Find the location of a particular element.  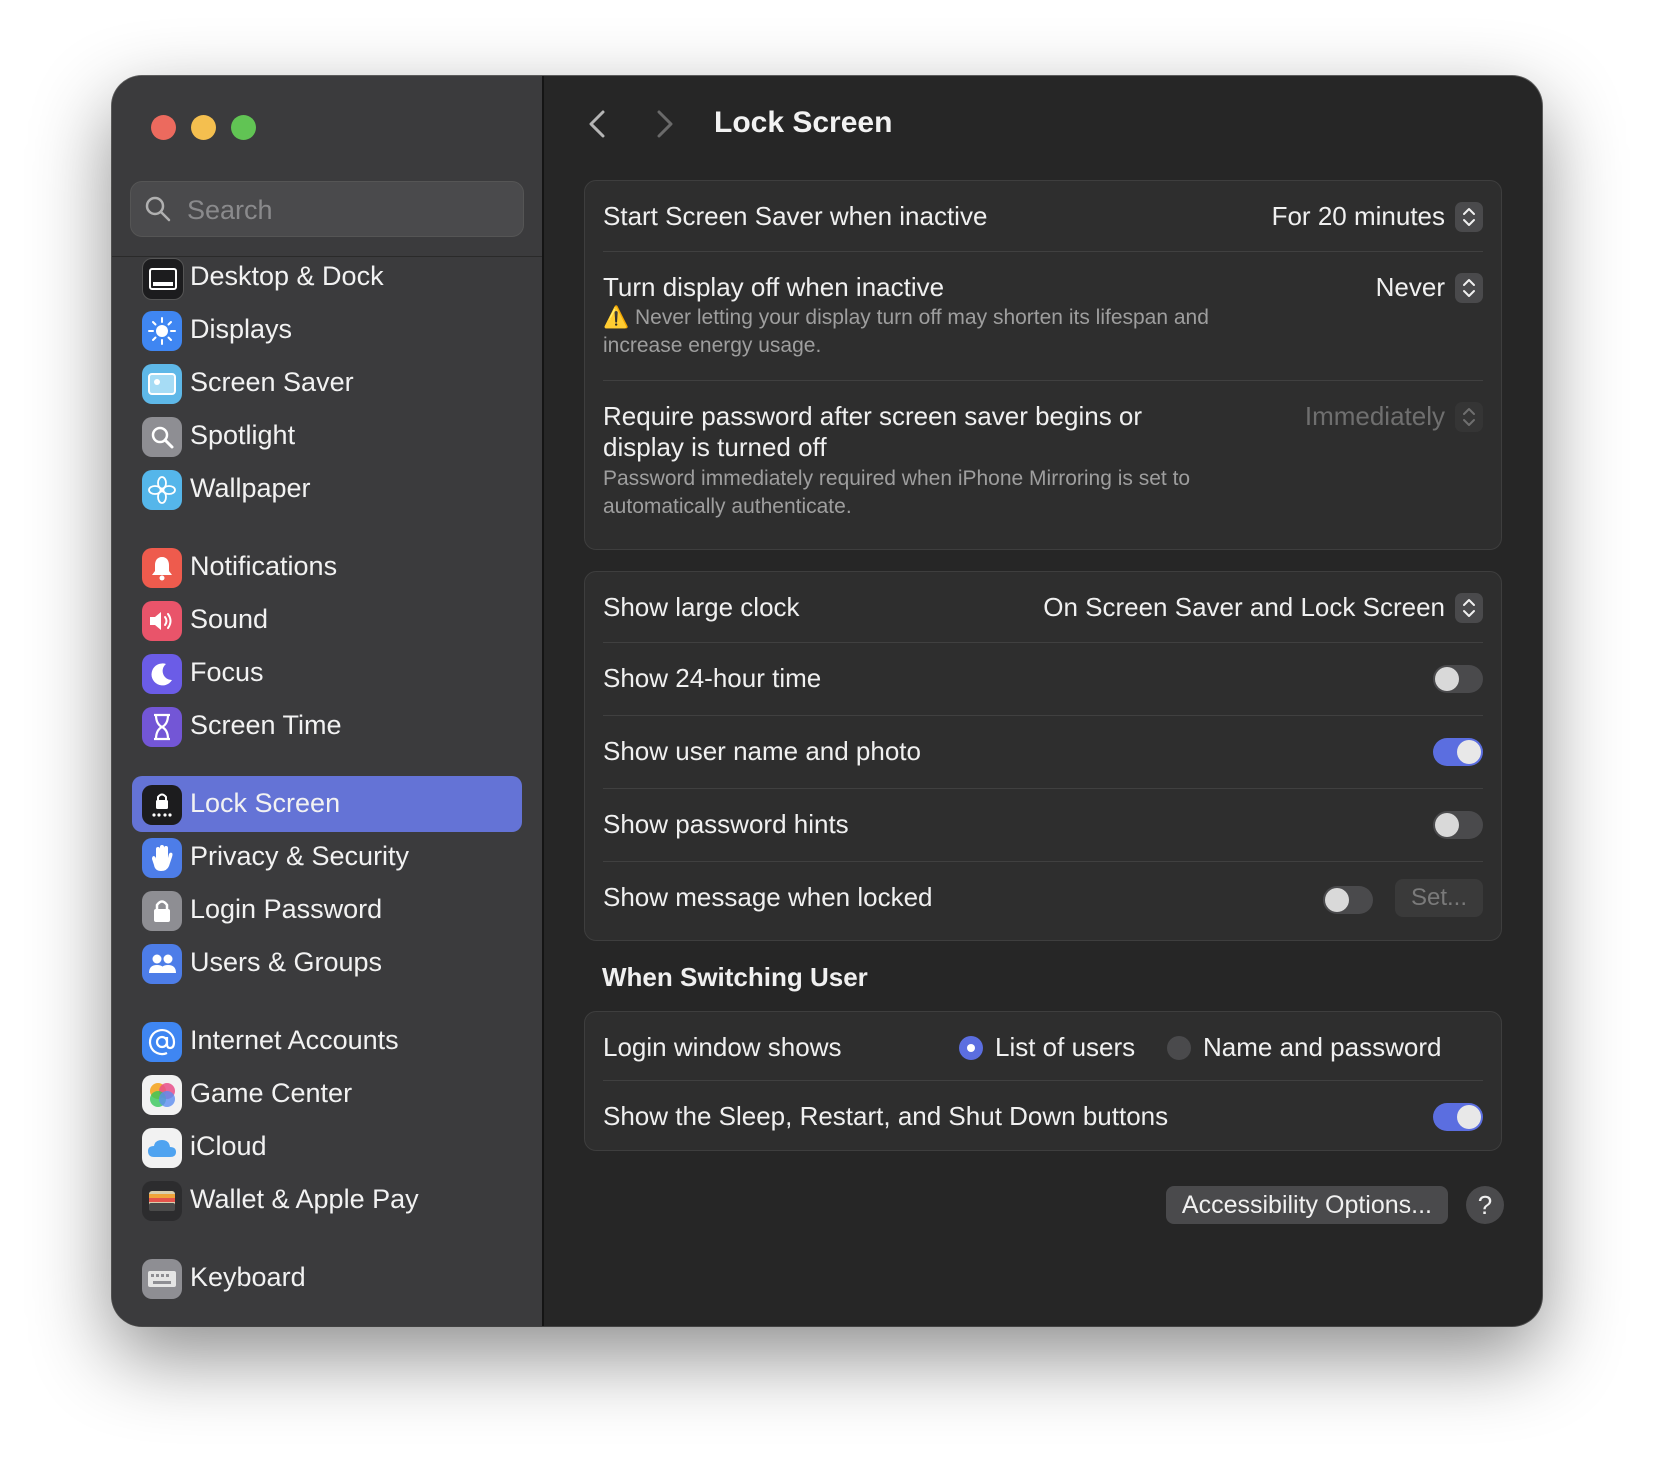

sidebar-item-game-center: Game Center is located at coordinates (327, 1094).